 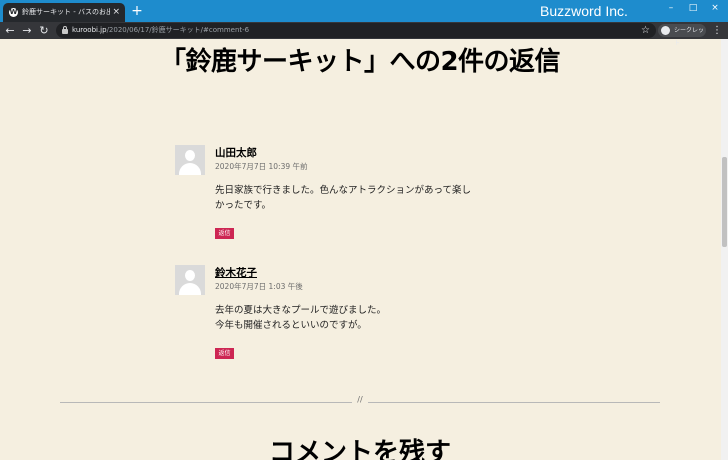 I want to click on comments-heading: 「鈴鹿サーキット」への2件の返信, so click(x=360, y=62).